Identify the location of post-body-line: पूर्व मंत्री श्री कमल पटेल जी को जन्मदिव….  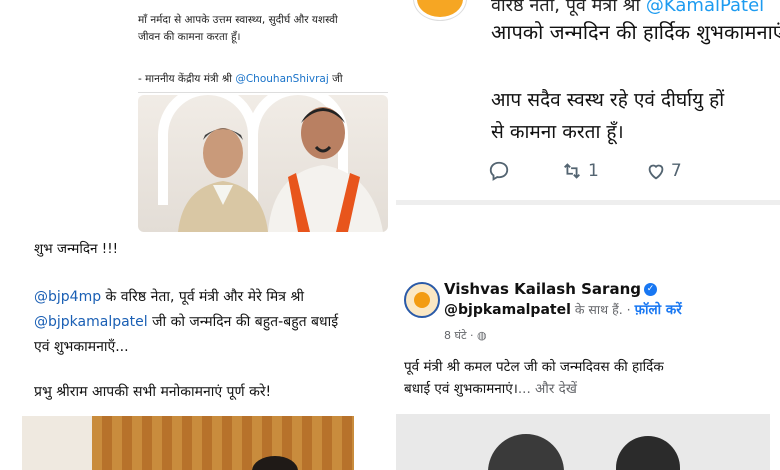
(534, 367).